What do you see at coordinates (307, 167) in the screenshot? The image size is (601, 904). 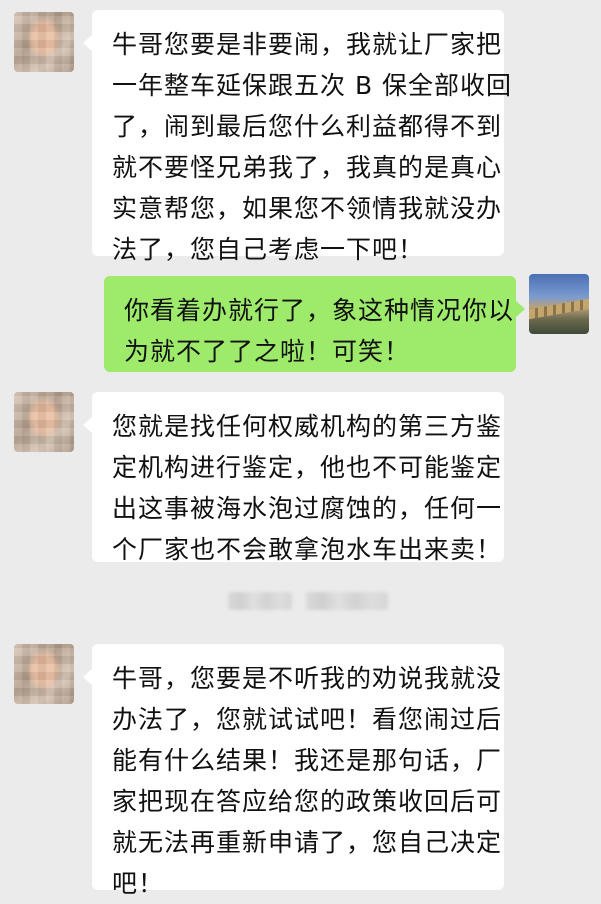 I see `message-line: 就不要怪兄弟我了，我真的是真心` at bounding box center [307, 167].